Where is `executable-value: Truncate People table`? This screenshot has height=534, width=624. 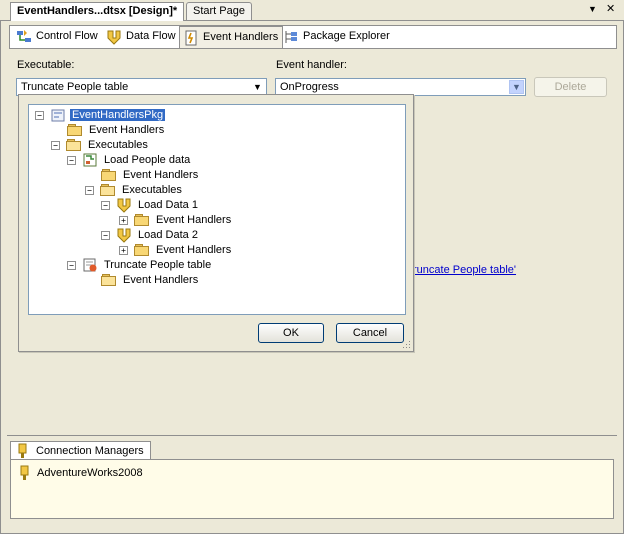
executable-value: Truncate People table is located at coordinates (75, 87).